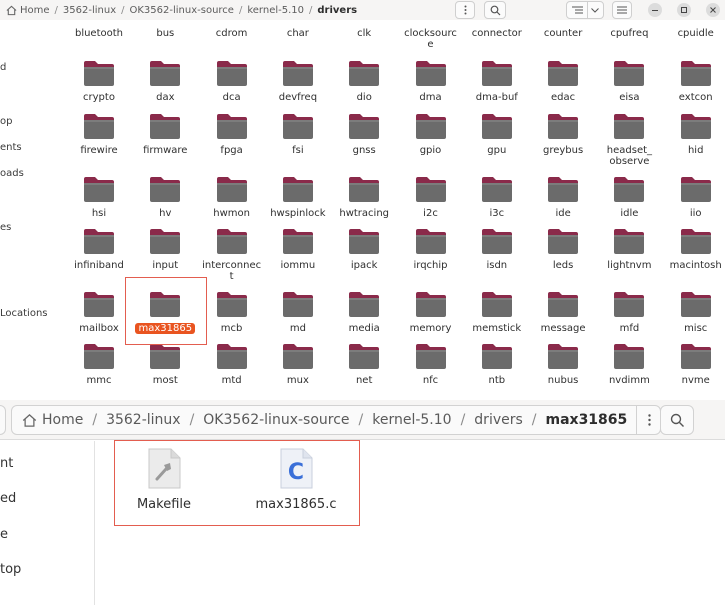 This screenshot has height=605, width=725. I want to click on folder-item: lightnvm, so click(629, 254).